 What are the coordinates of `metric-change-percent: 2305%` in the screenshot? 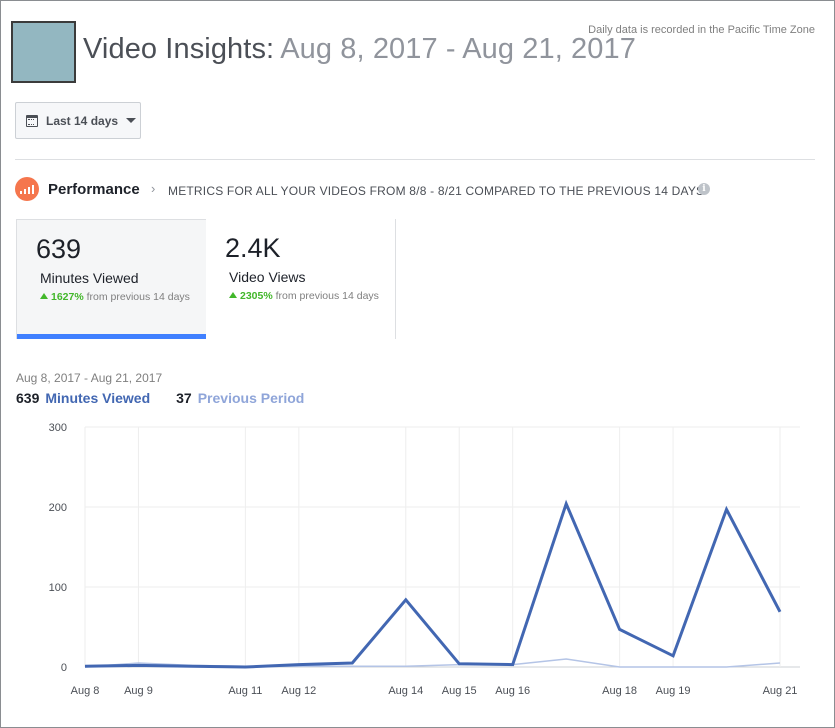 It's located at (256, 296).